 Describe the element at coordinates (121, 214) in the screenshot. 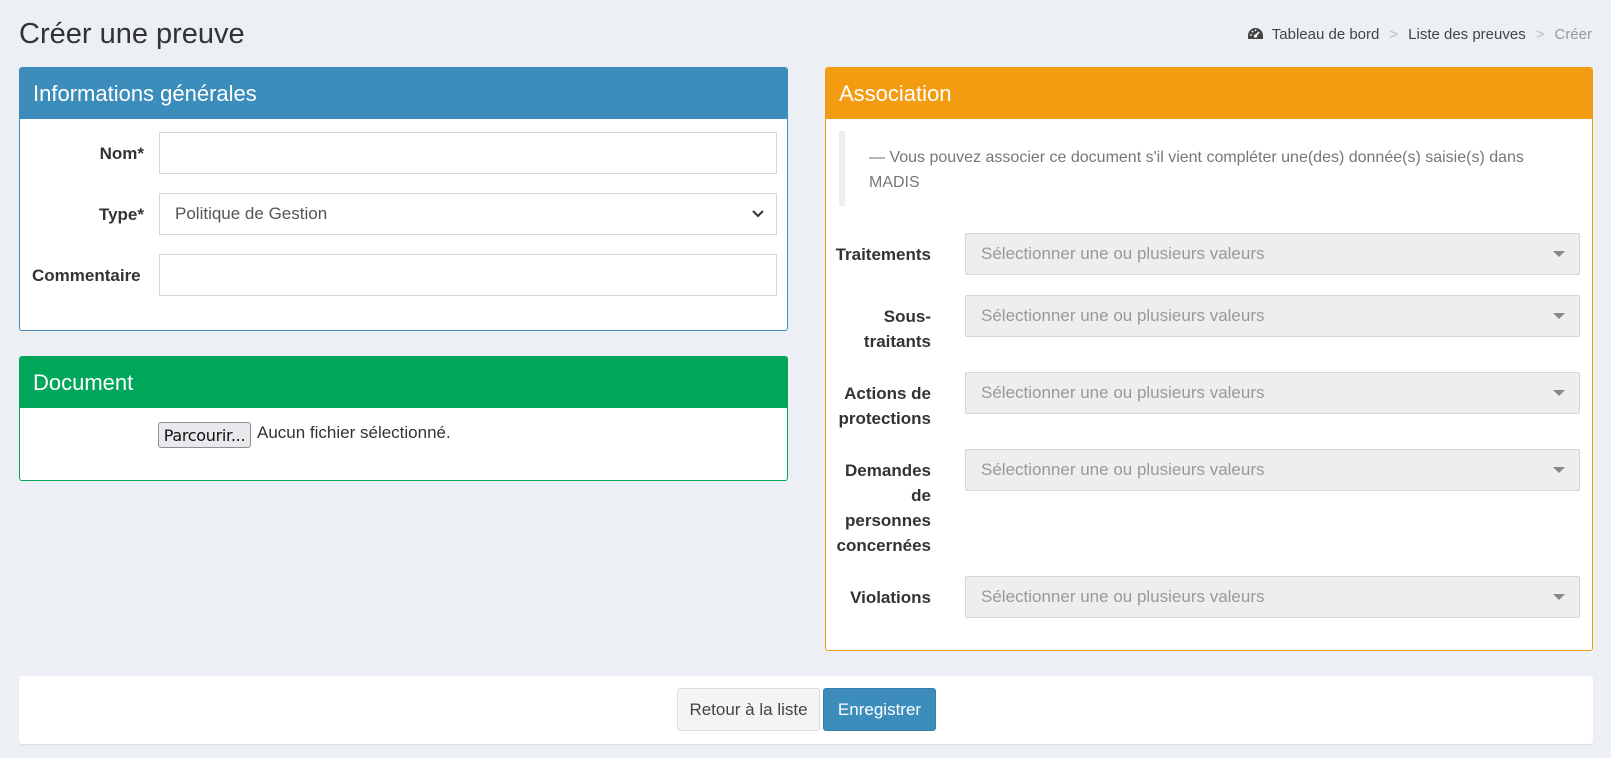

I see `type-label: Type*` at that location.